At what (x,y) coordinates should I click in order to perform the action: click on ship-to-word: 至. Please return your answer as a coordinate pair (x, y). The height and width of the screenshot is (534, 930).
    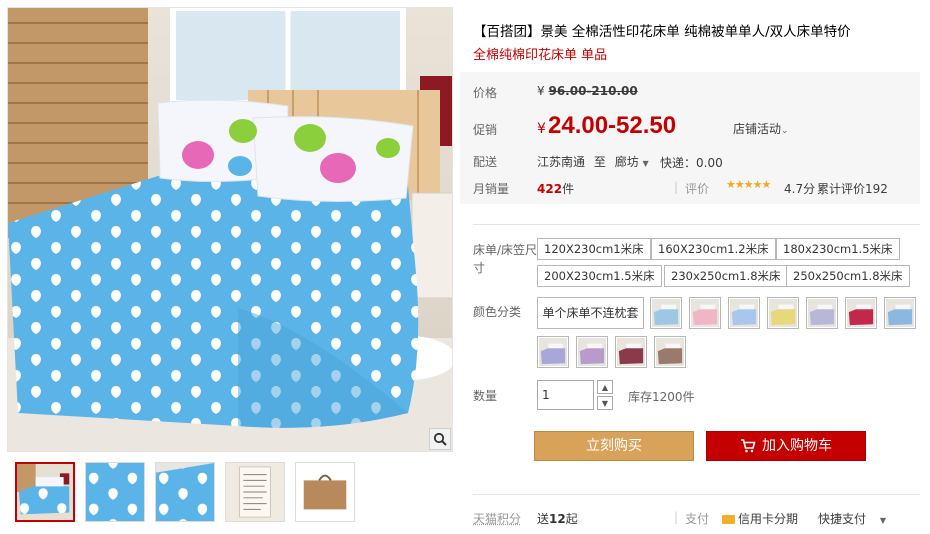
    Looking at the image, I should click on (599, 162).